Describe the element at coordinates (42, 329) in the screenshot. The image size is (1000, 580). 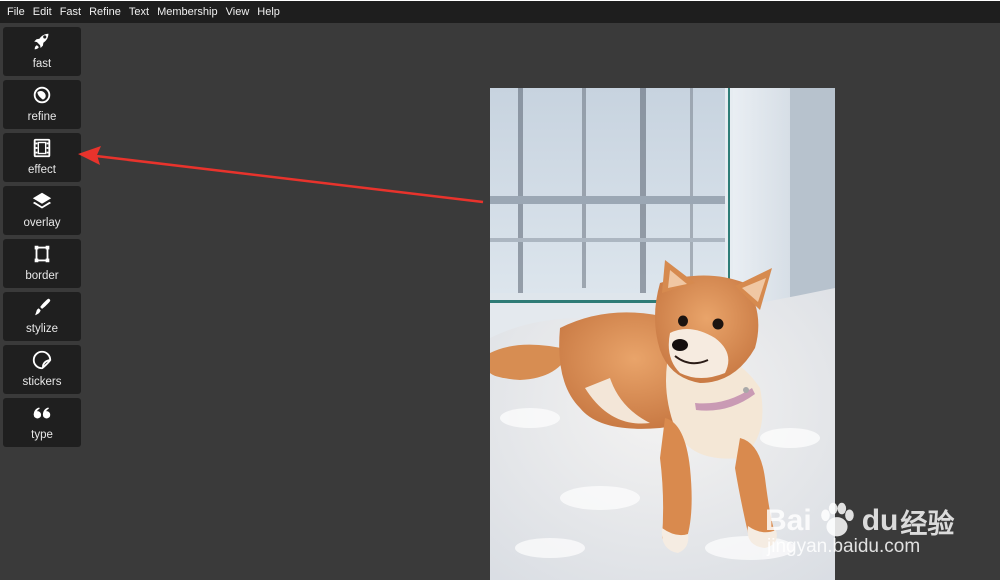
I see `tool-stylize-label: stylize` at that location.